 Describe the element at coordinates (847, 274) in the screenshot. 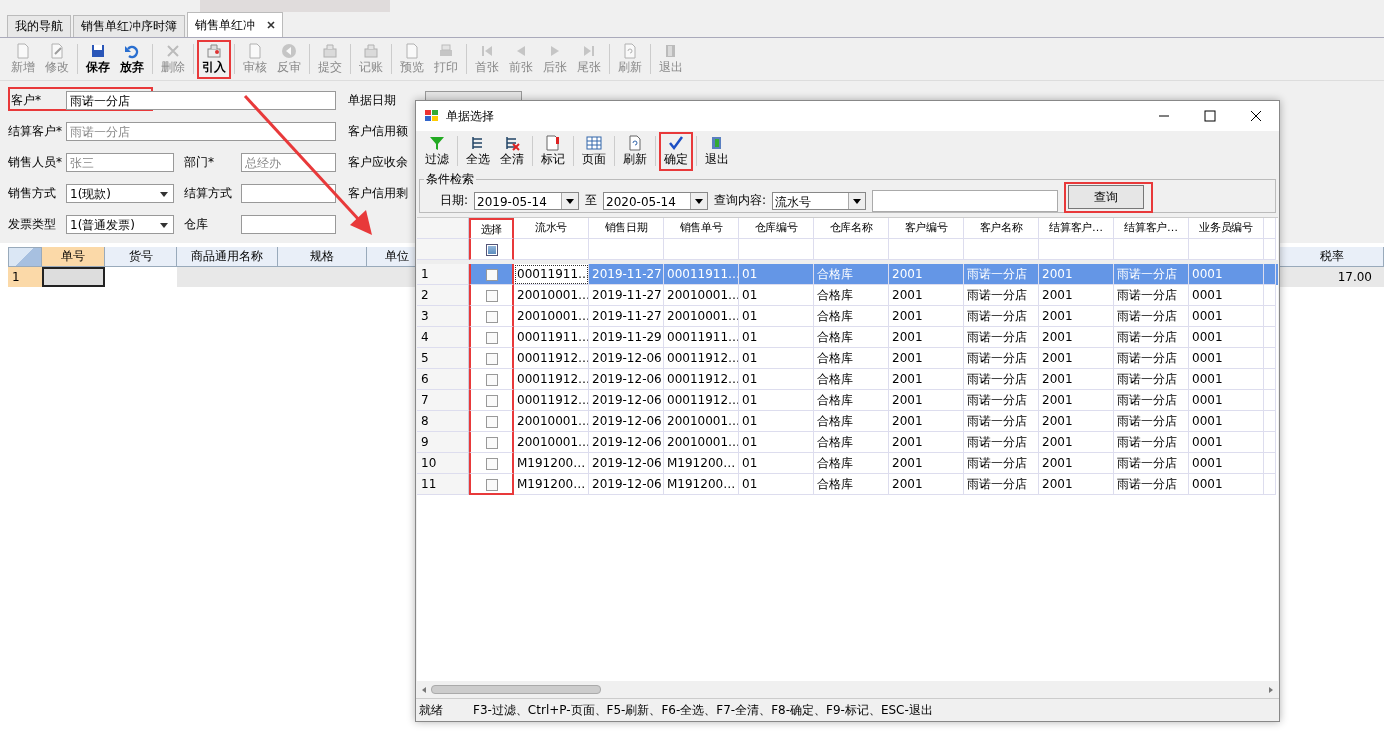

I see `selected-row: 1 00011911…2019-11-27 00011911…01 合格库 2001 雨诺一分店 2001 雨诺一分店 0001` at that location.